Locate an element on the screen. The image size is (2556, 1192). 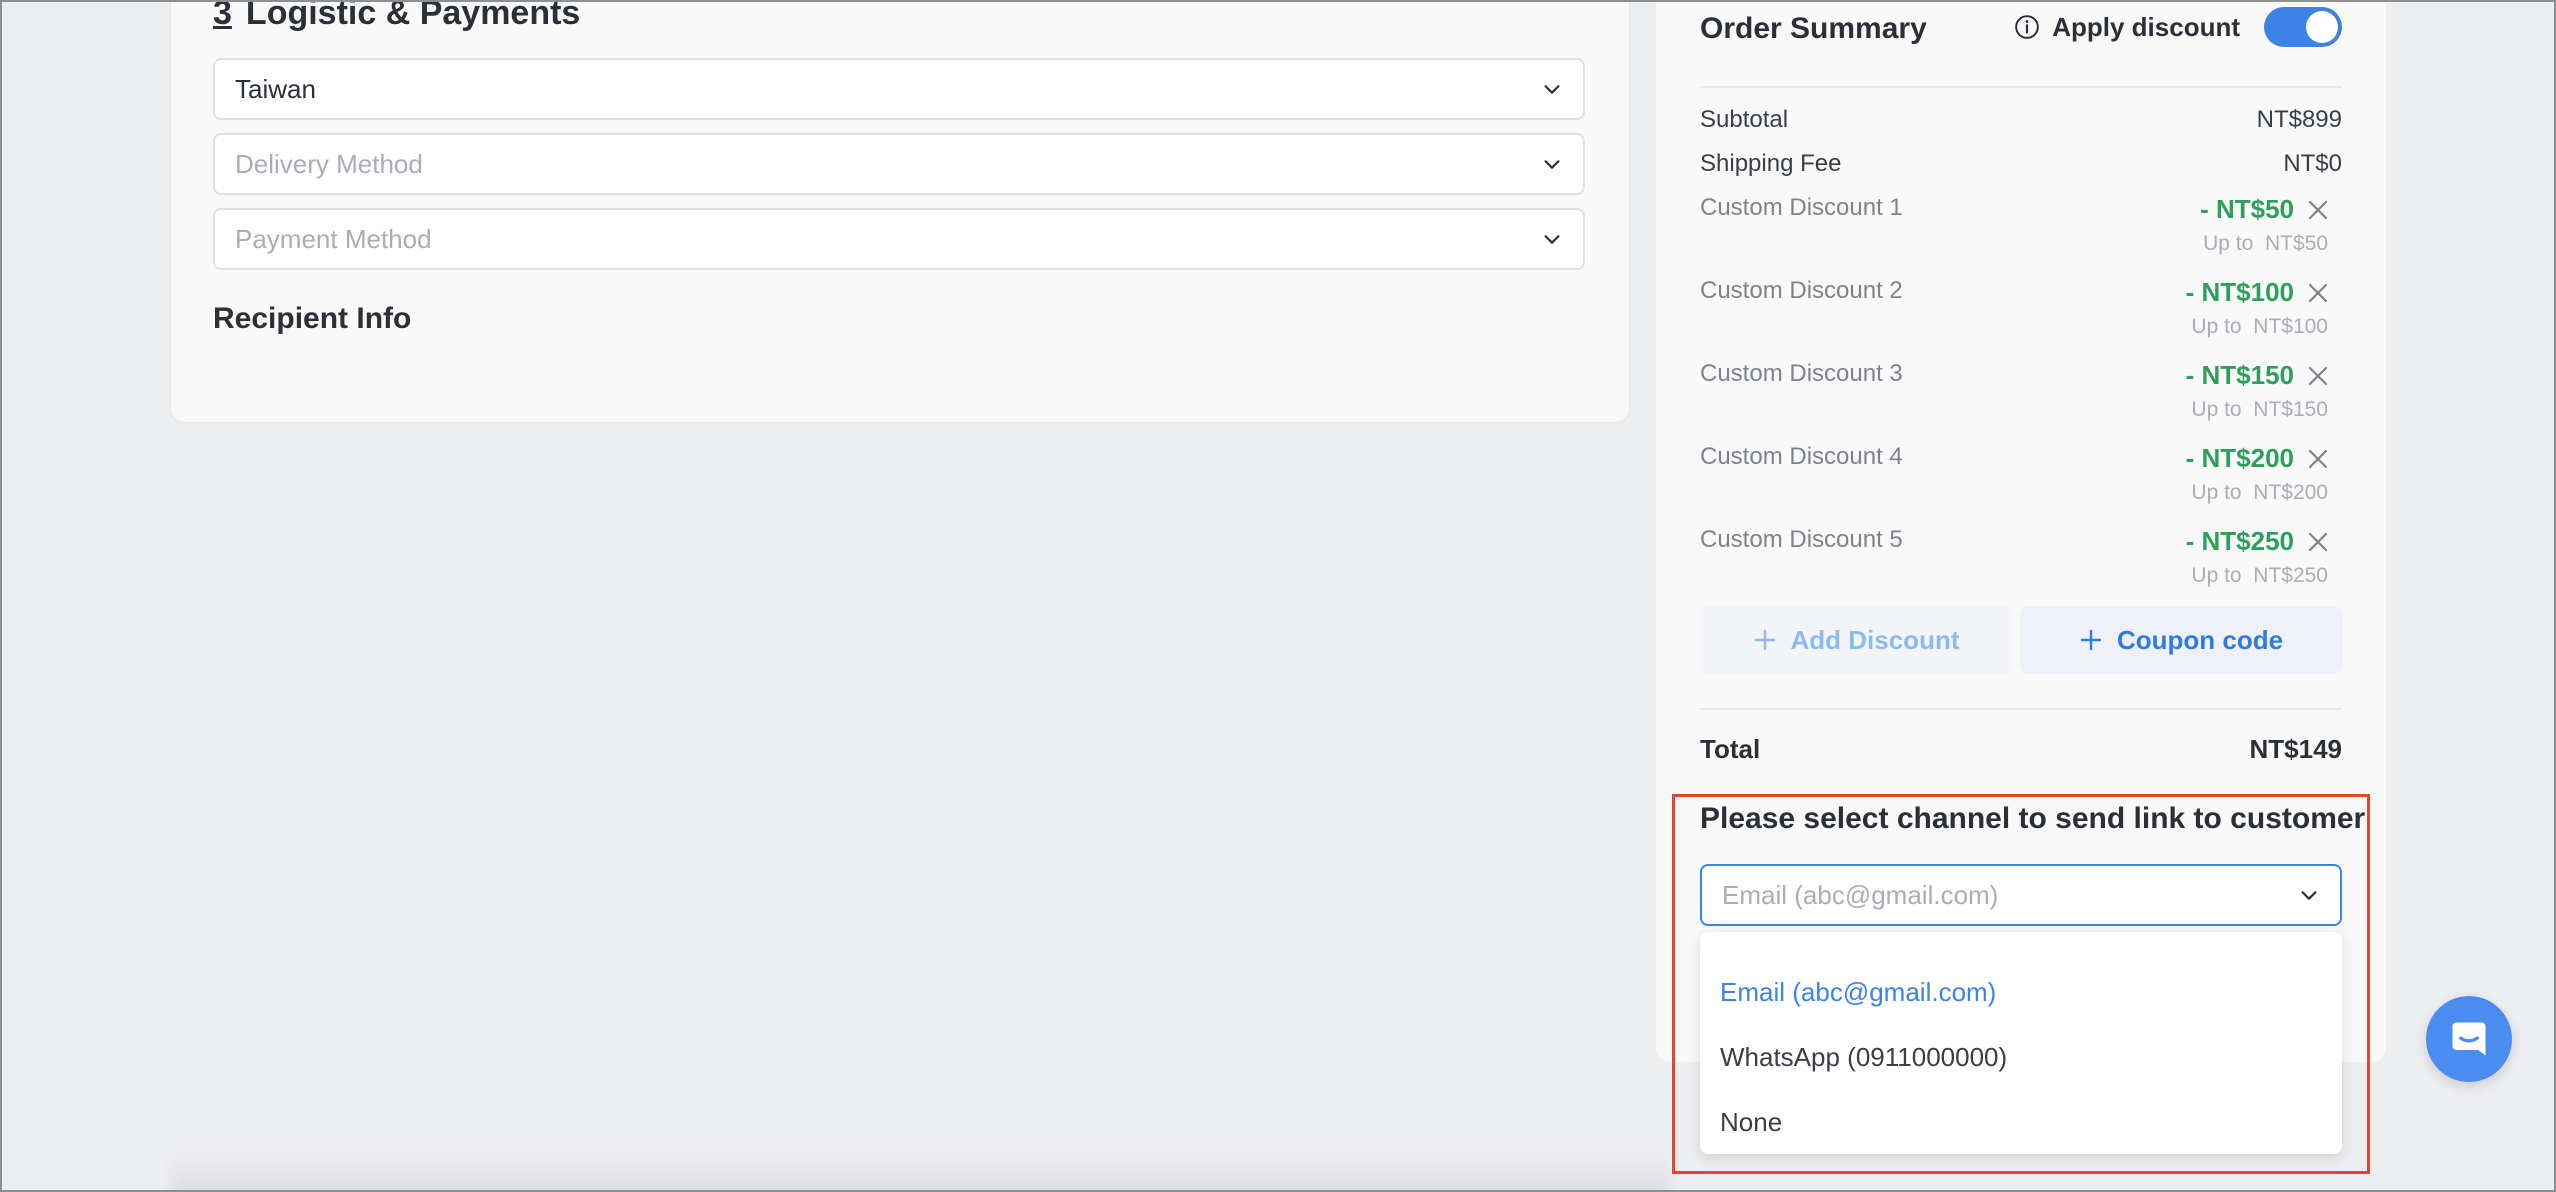
logistics-section-title: 3 Logistic & Payments is located at coordinates (396, 16).